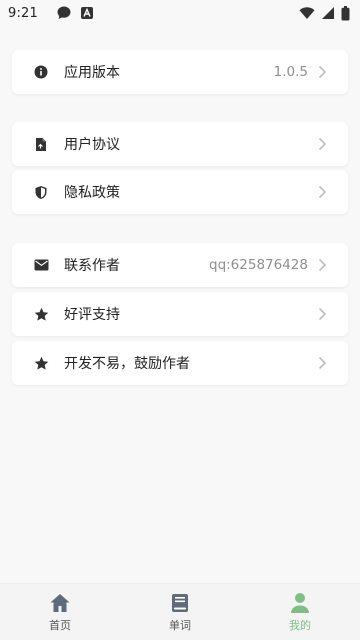  What do you see at coordinates (180, 265) in the screenshot?
I see `contact-author-row: 联系作者 qq:625876428` at bounding box center [180, 265].